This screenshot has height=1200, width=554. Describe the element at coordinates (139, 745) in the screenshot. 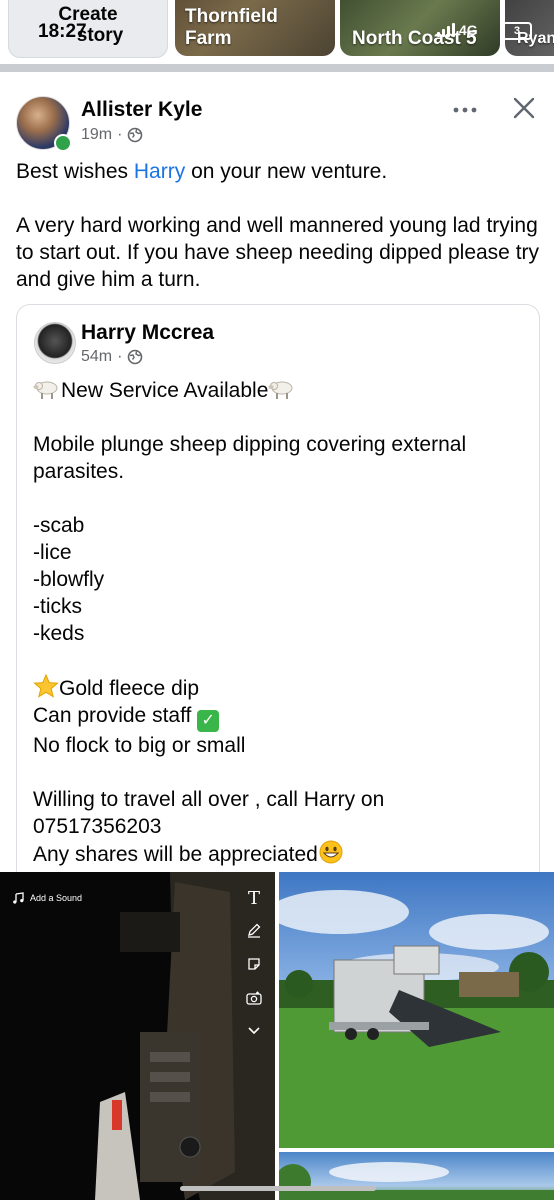

I see `flock-line: No flock to big or small` at that location.